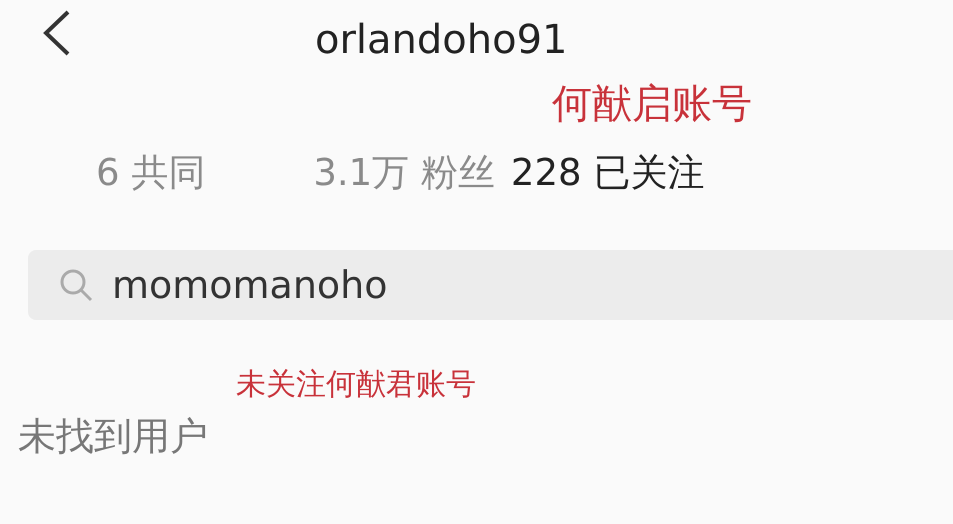 The width and height of the screenshot is (953, 524). I want to click on search-field: momomanoho, so click(490, 285).